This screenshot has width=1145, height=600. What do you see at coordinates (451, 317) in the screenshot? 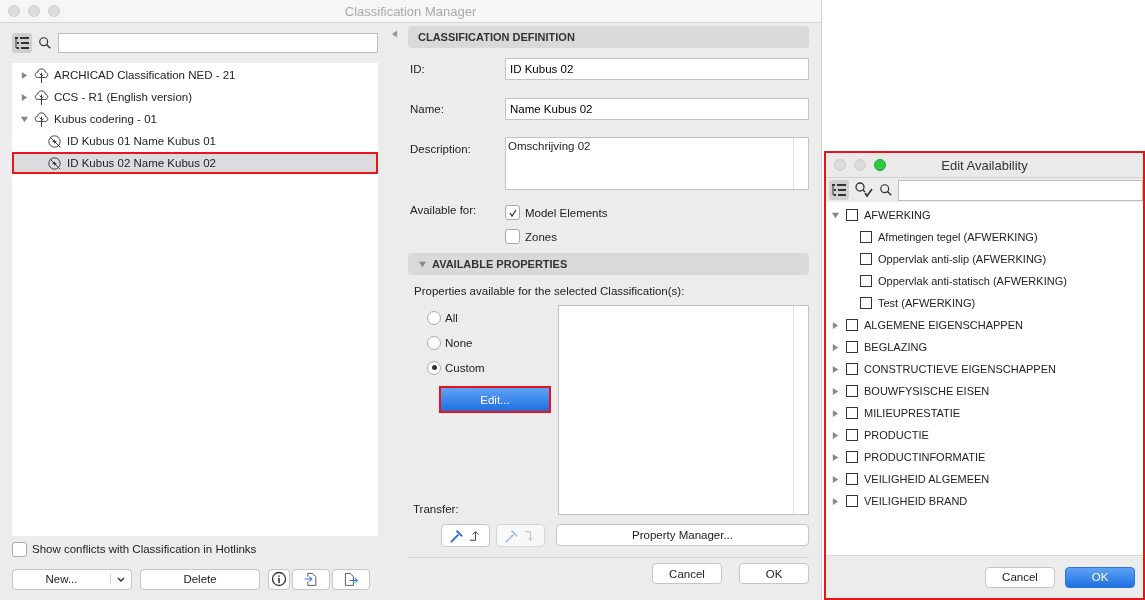
I see `radio-label: All` at bounding box center [451, 317].